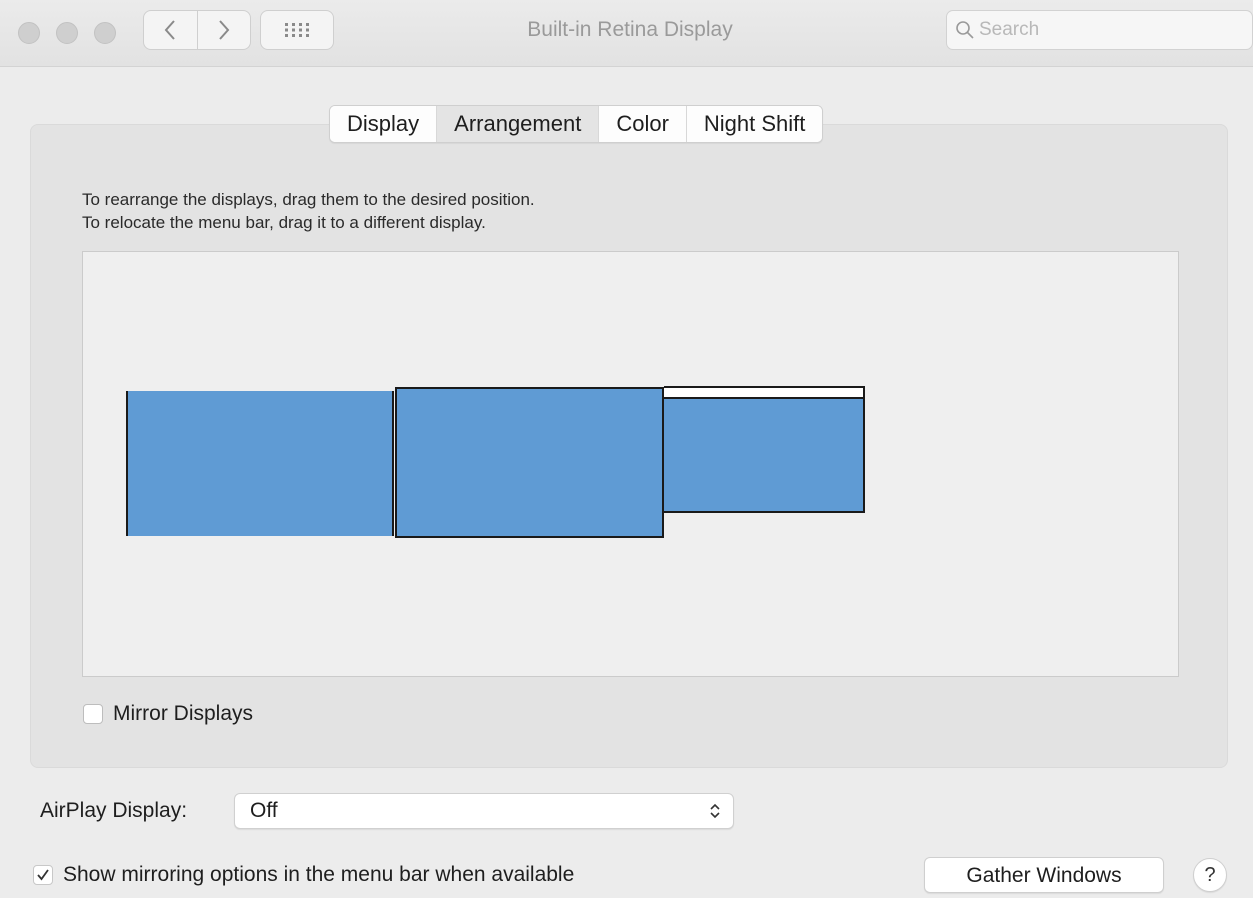 The height and width of the screenshot is (898, 1253). I want to click on tab-bar: Display Arrangement Color Night Shift, so click(576, 124).